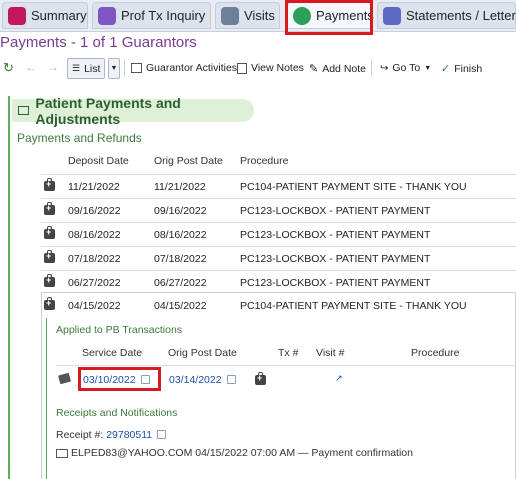 This screenshot has height=479, width=516. Describe the element at coordinates (94, 235) in the screenshot. I see `deposit-date: 08/16/2022` at that location.